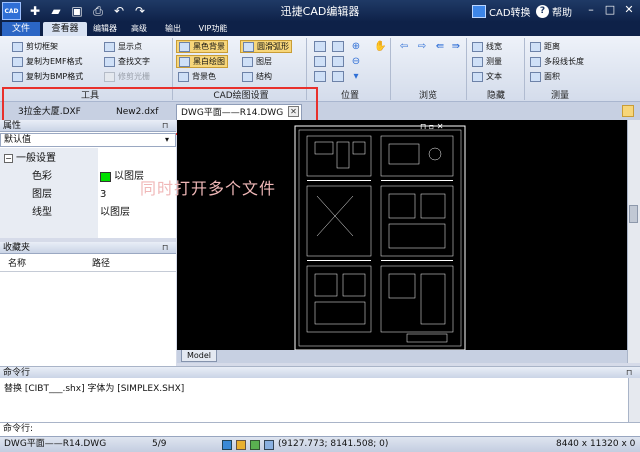  What do you see at coordinates (248, 46) in the screenshot?
I see `smooth-arc-icon` at bounding box center [248, 46].